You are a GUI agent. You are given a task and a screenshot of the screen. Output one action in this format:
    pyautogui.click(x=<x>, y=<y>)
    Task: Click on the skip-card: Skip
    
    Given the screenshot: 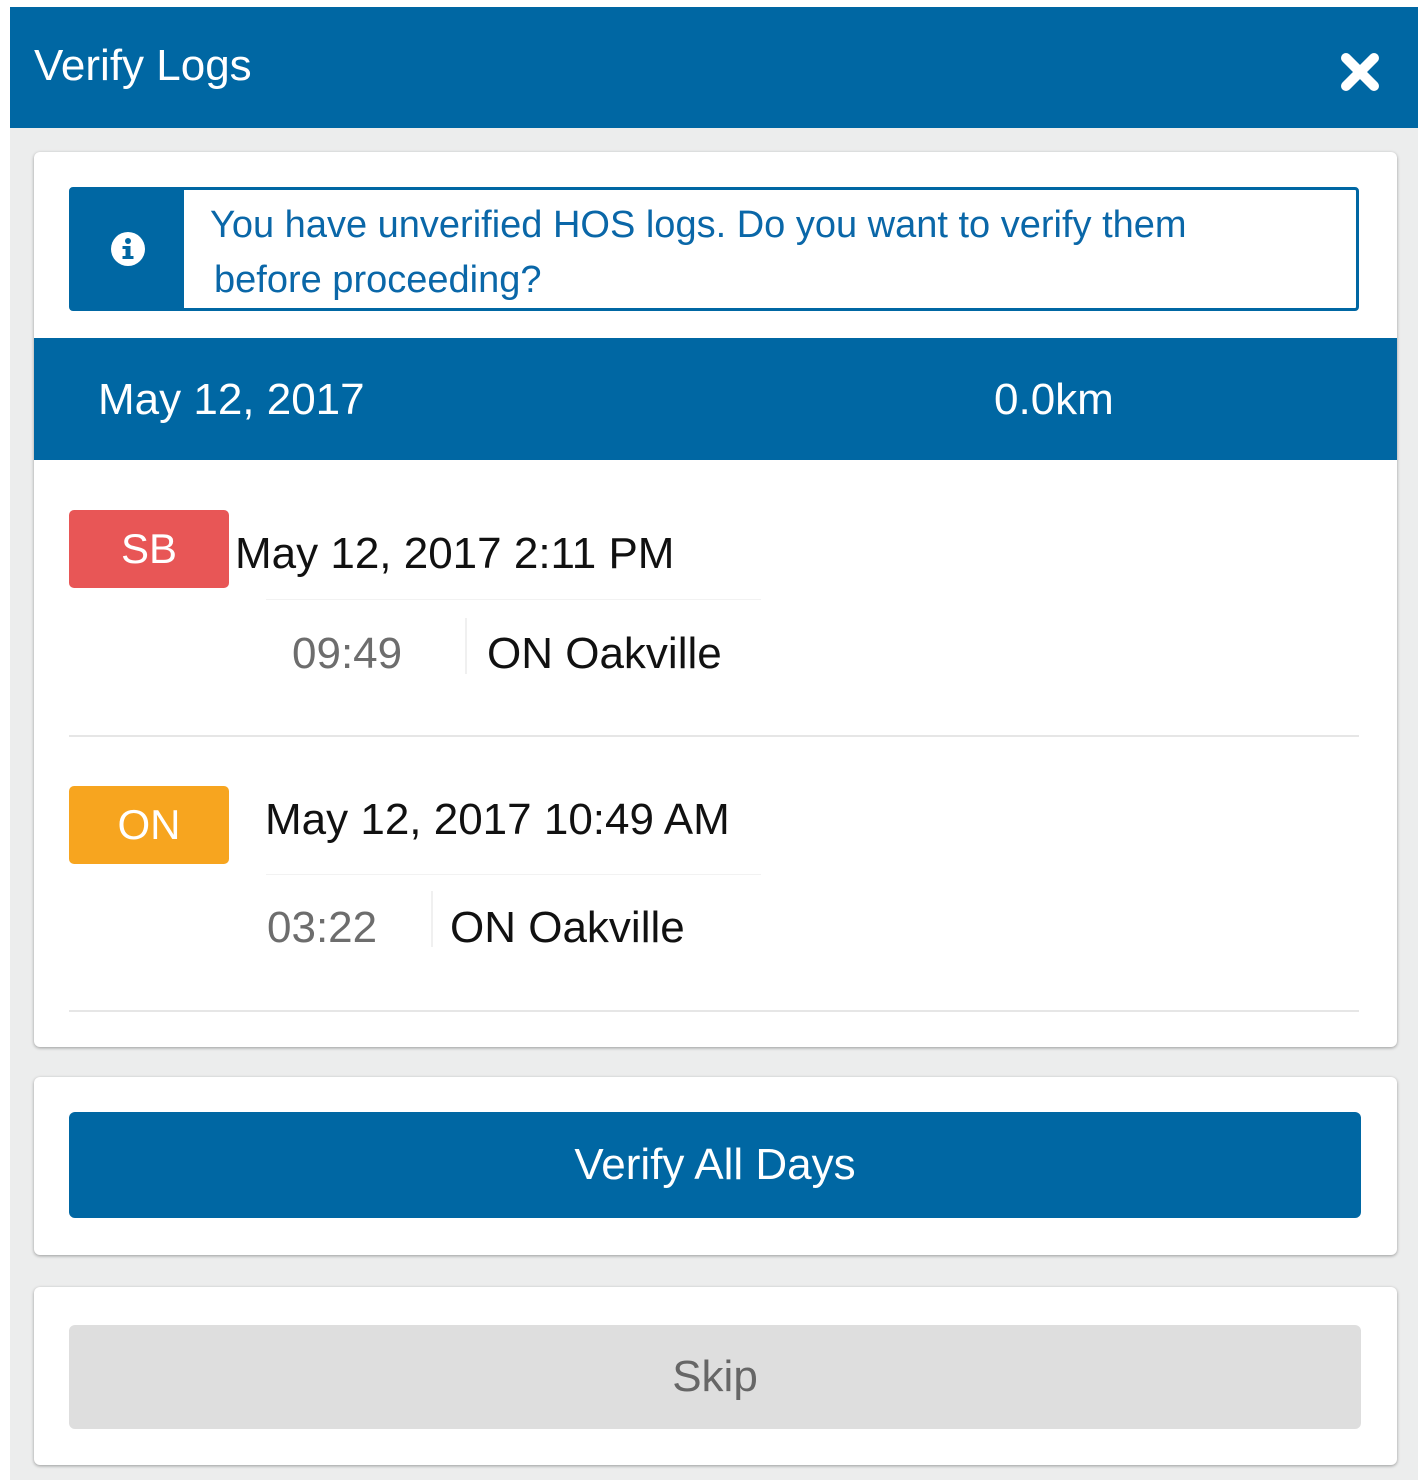 What is the action you would take?
    pyautogui.click(x=715, y=1376)
    